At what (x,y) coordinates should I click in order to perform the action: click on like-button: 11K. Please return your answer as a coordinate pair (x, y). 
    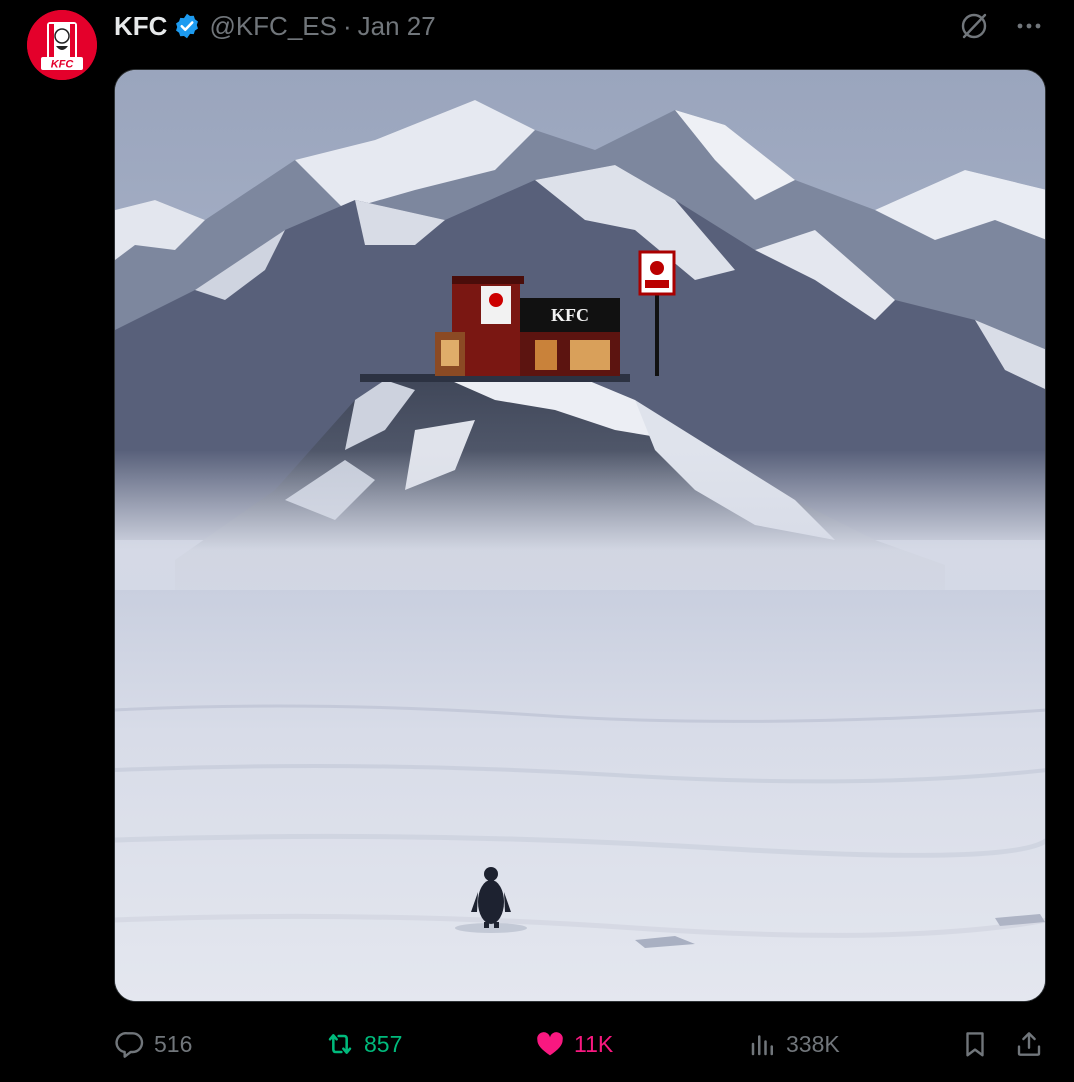
    Looking at the image, I should click on (573, 1044).